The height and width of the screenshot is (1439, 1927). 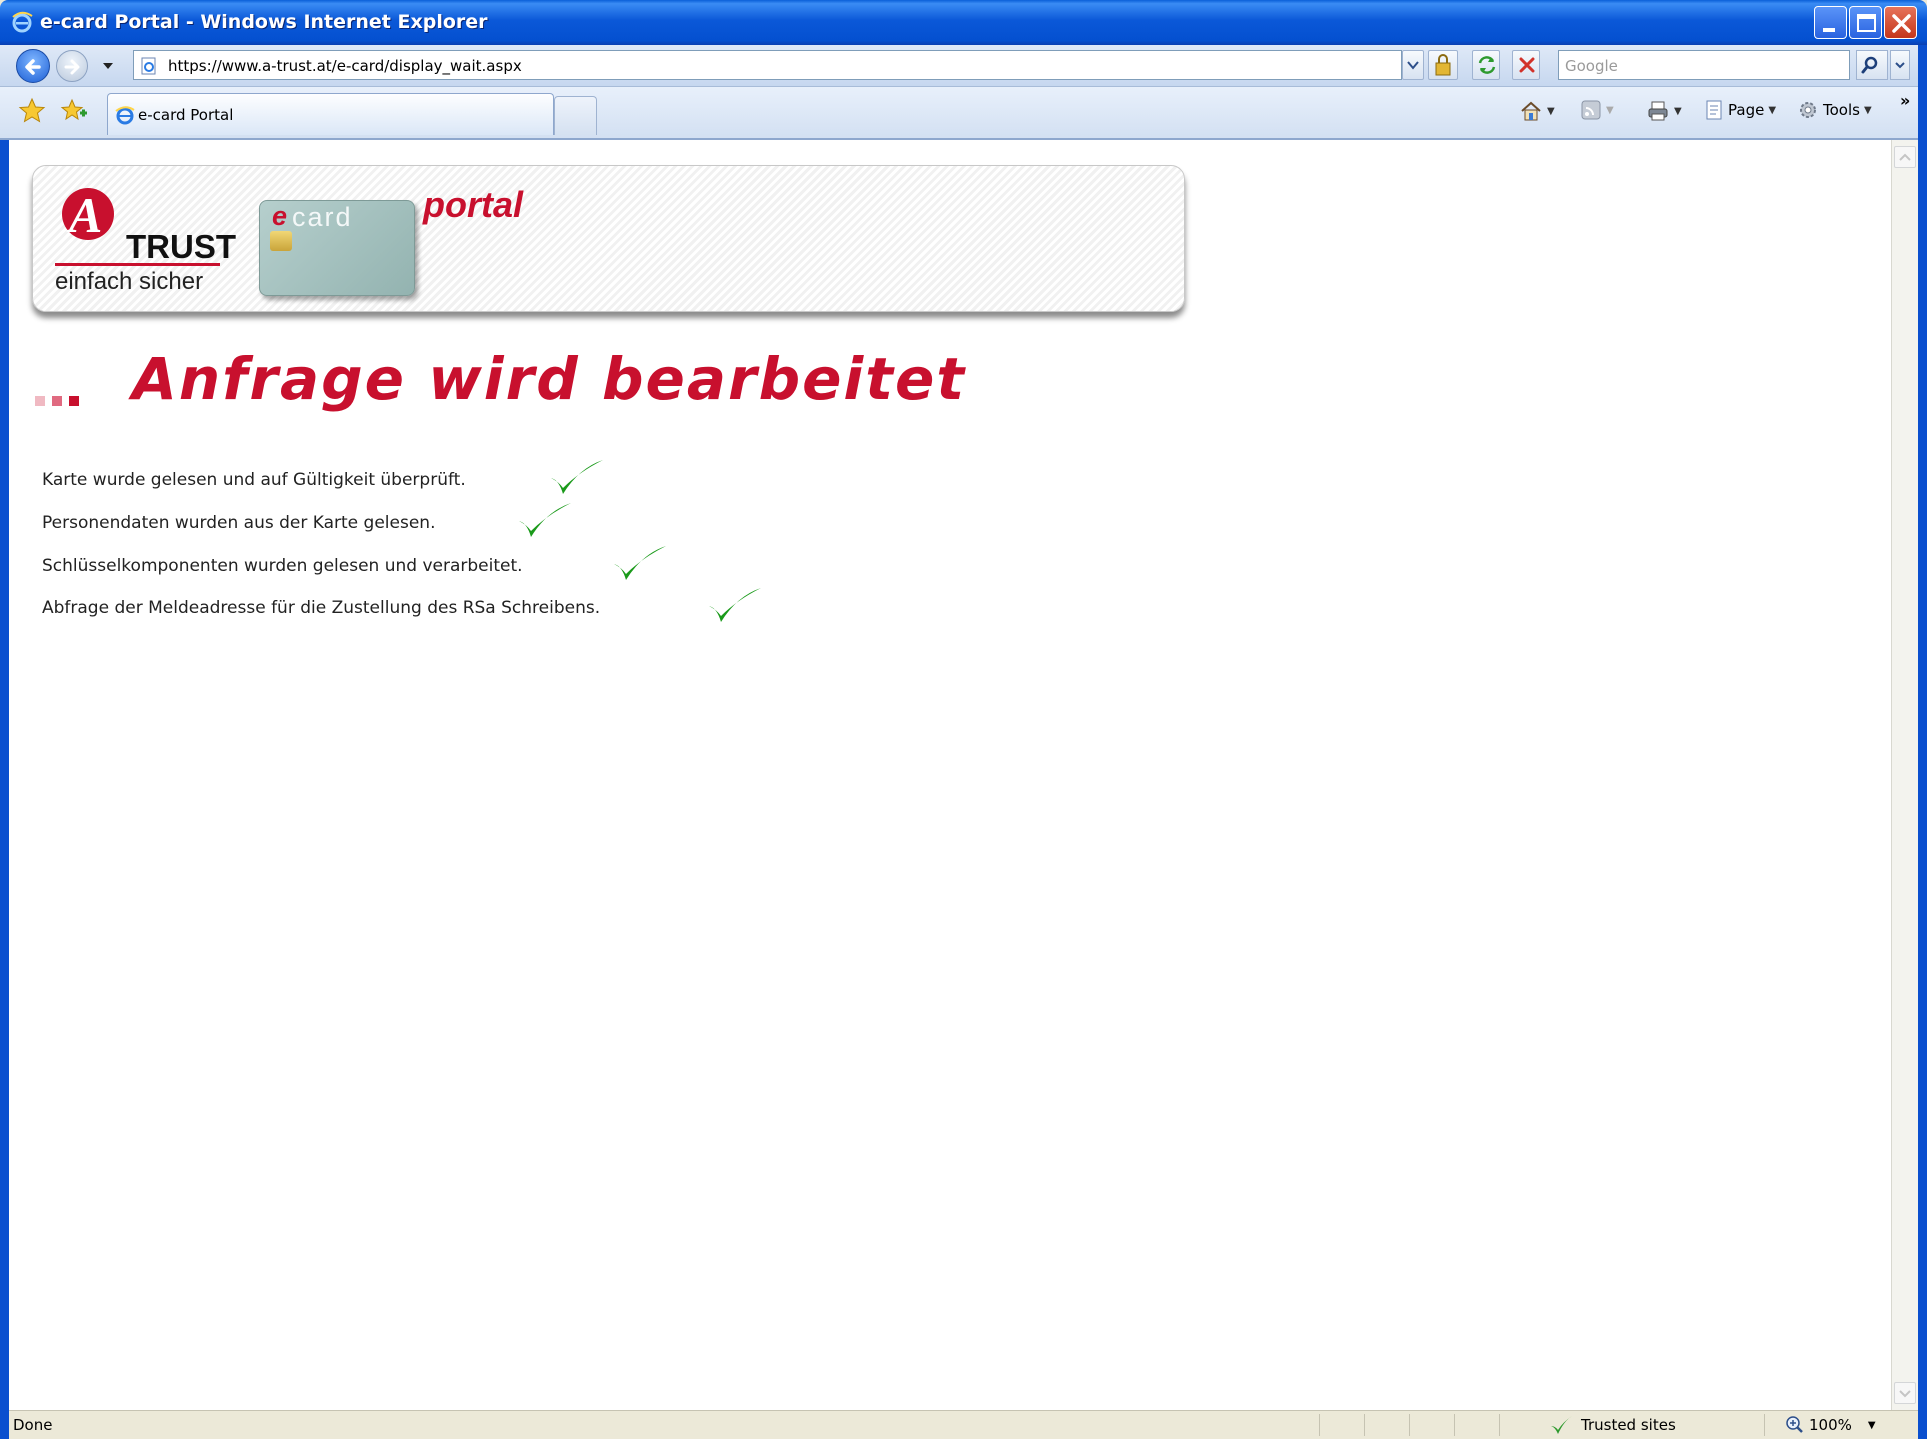 I want to click on page-menu-label: Page, so click(x=1746, y=110).